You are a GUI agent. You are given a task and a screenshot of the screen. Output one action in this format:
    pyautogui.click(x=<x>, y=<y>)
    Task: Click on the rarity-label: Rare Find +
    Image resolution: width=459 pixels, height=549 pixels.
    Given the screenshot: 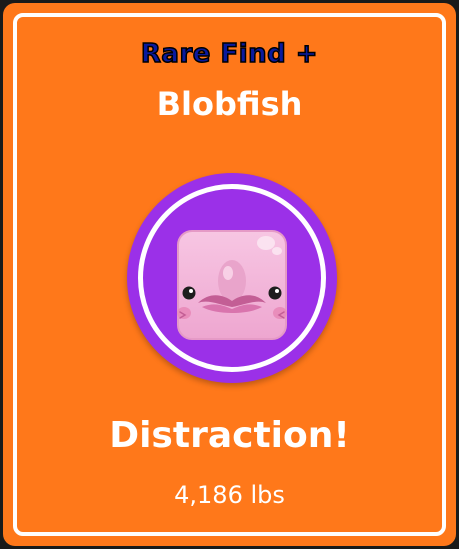 What is the action you would take?
    pyautogui.click(x=229, y=54)
    